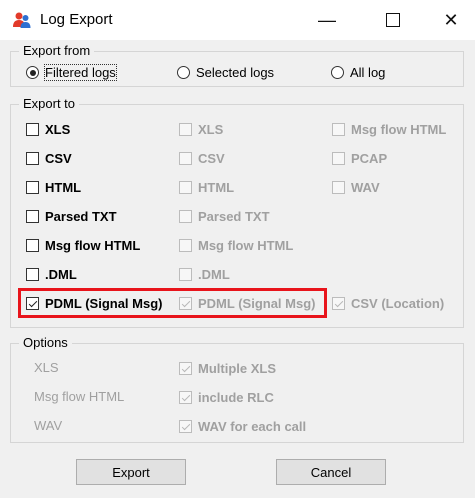 This screenshot has height=498, width=475. I want to click on option-label-xls: XLS, so click(46, 367).